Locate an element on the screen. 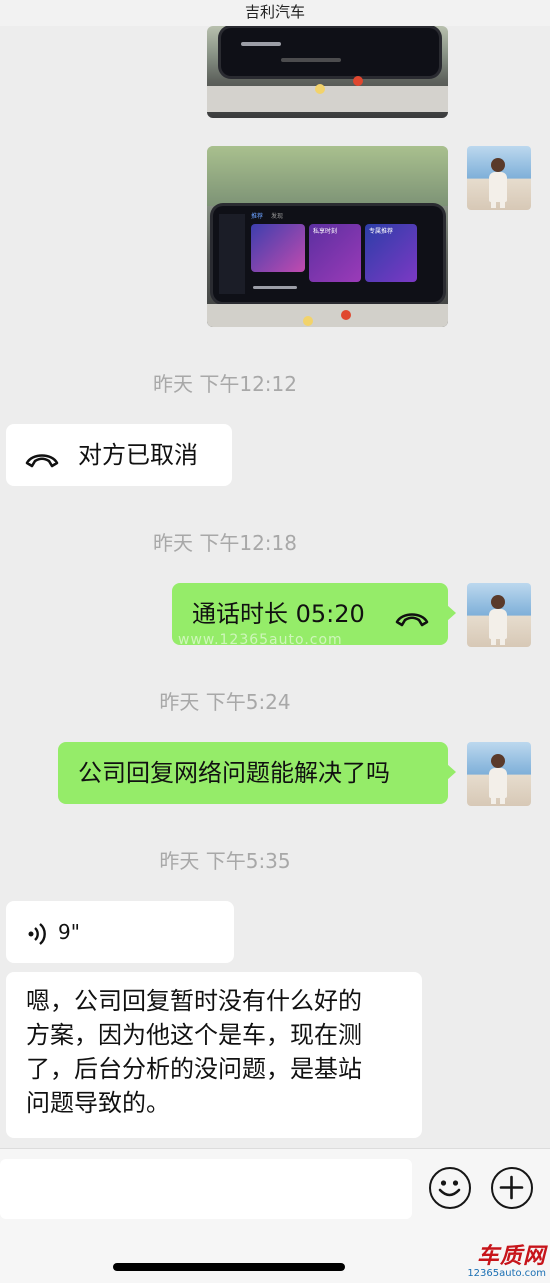 Image resolution: width=550 pixels, height=1283 pixels. car-screen-image is located at coordinates (330, 52).